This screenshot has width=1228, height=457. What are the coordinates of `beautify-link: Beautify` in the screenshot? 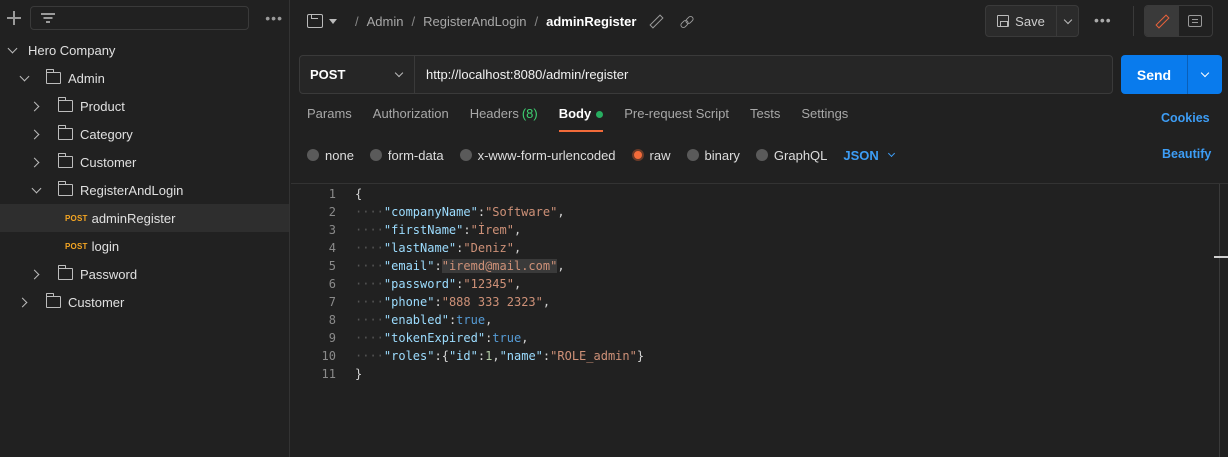 It's located at (1186, 154).